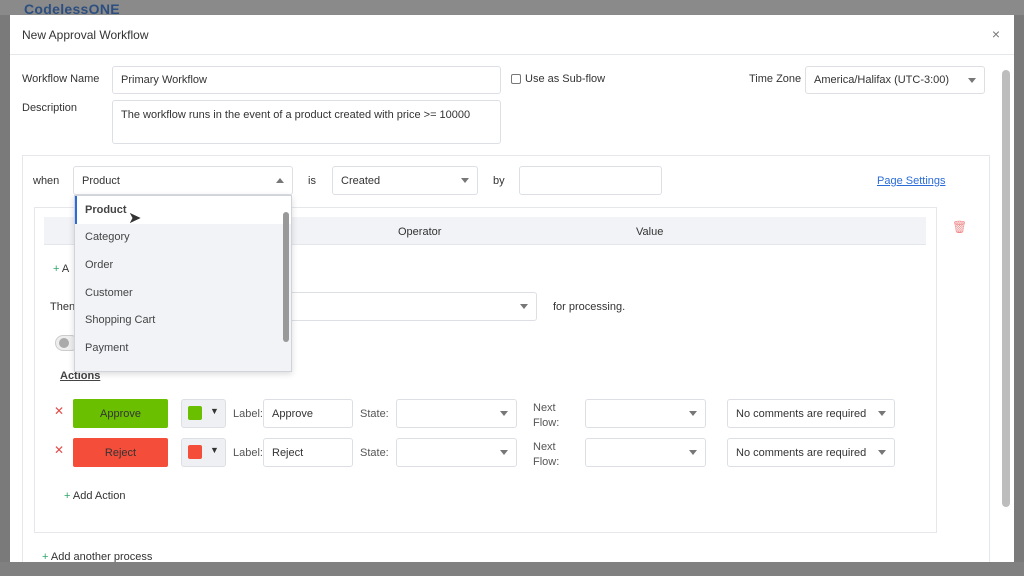 This screenshot has height=576, width=1024. I want to click on for-processing-label: for processing., so click(589, 307).